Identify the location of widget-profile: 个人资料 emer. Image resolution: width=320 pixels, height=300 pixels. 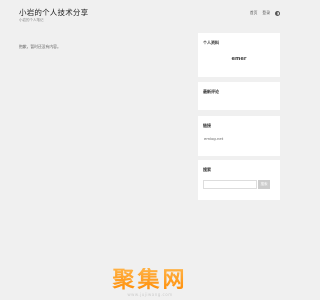
(239, 55).